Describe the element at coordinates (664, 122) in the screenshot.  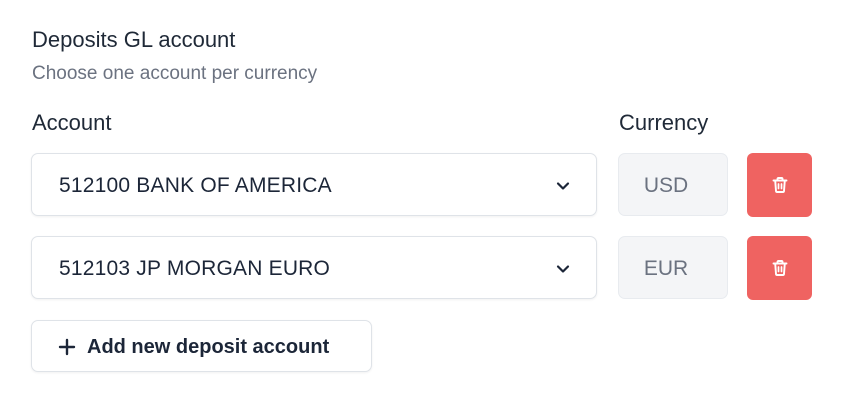
I see `column-header-currency: Currency` at that location.